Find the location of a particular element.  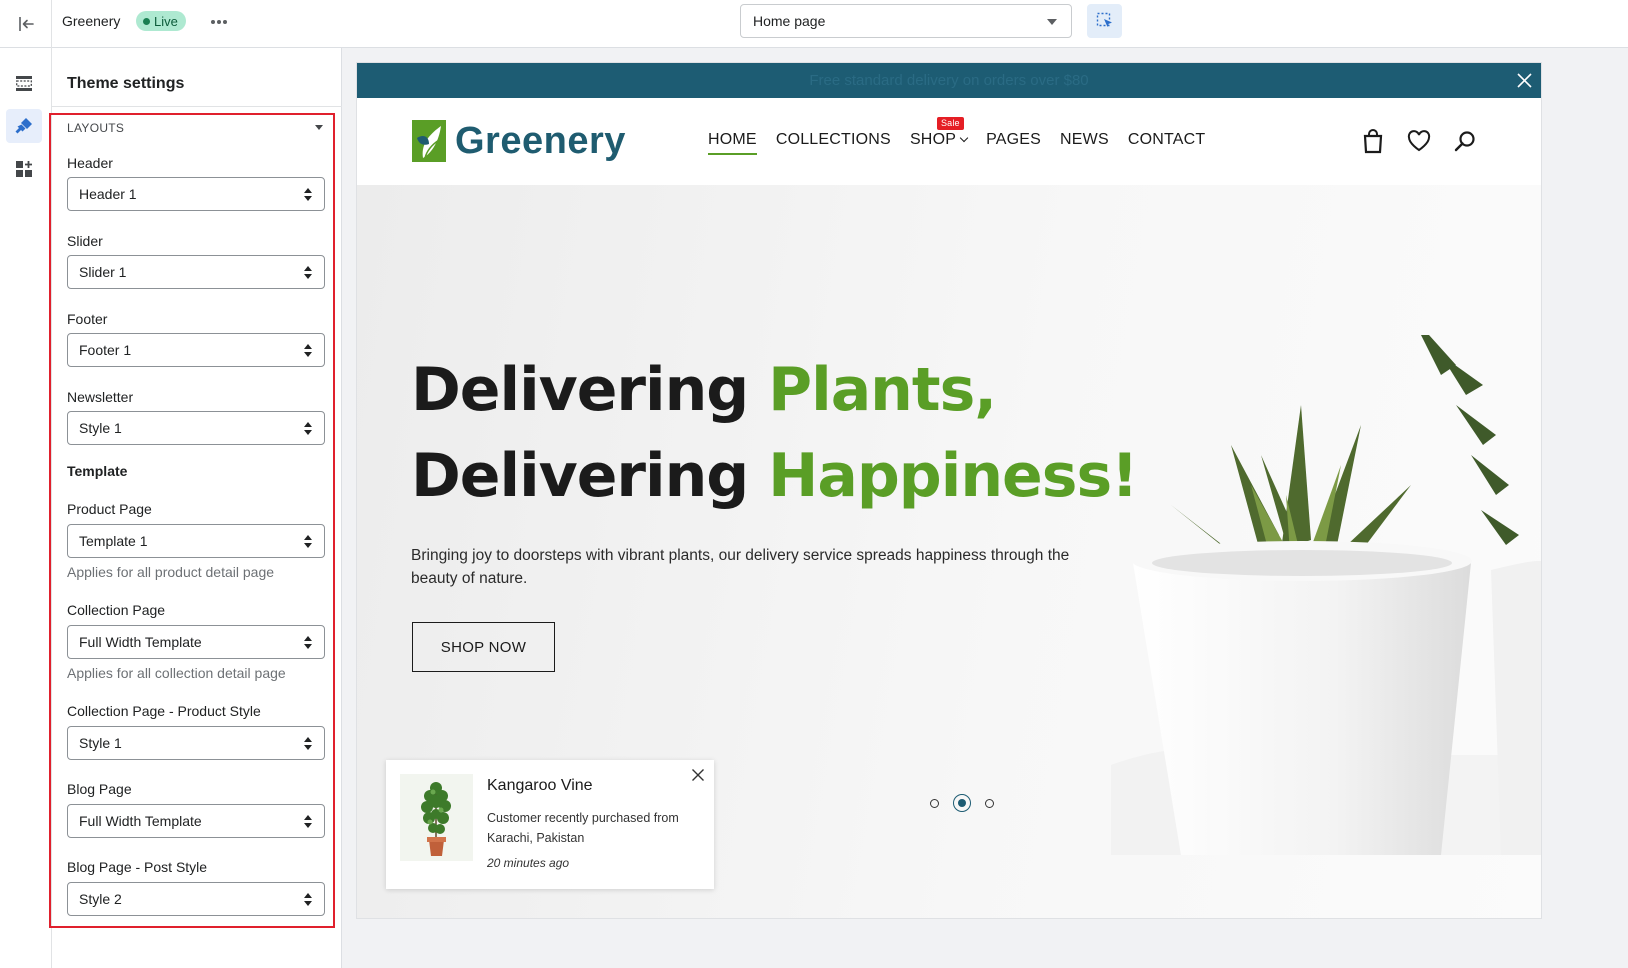

cart-button is located at coordinates (1373, 141).